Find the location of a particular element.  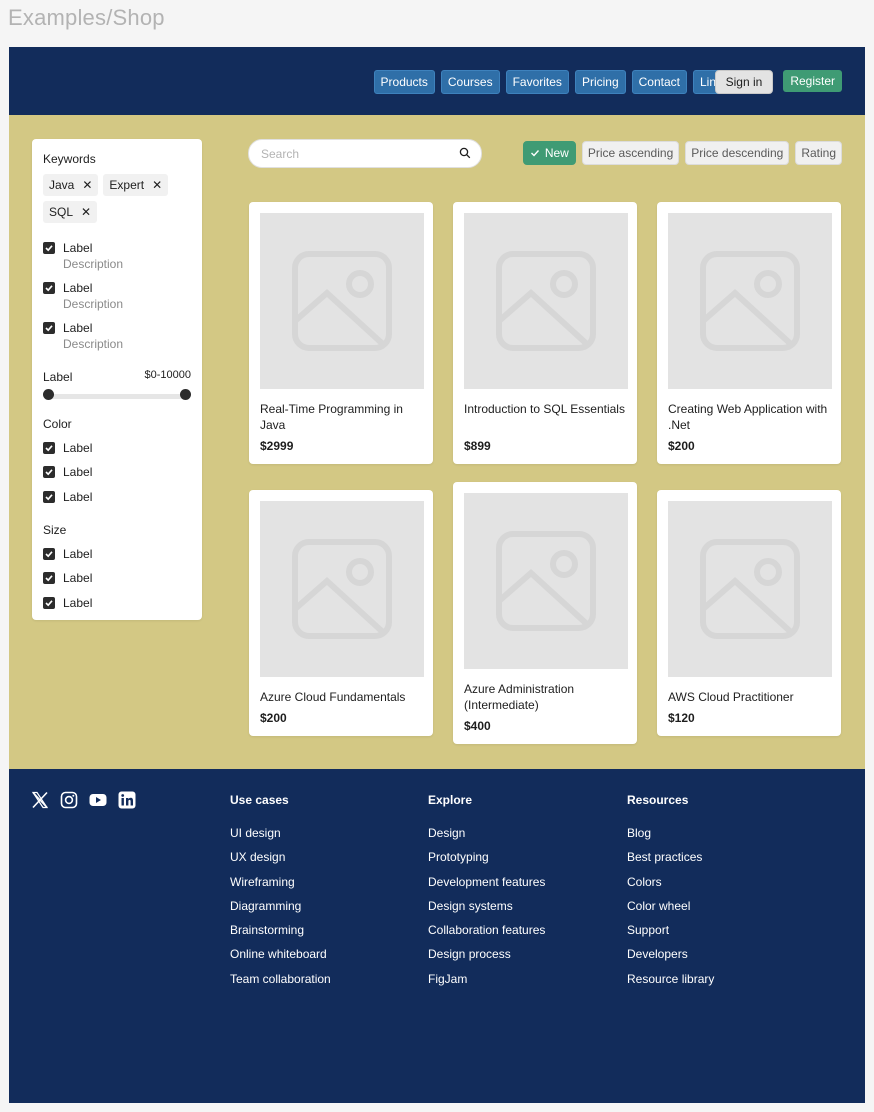

footer-link: Best practices is located at coordinates (670, 863).